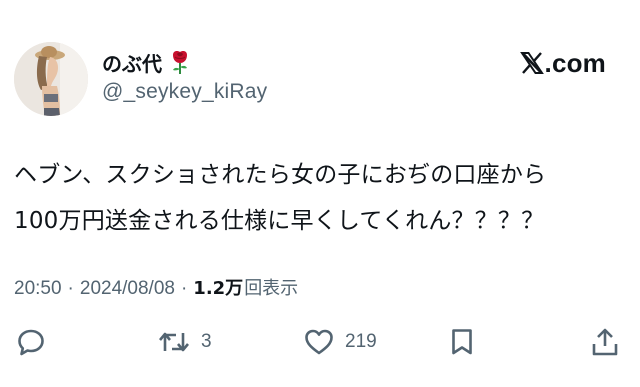 This screenshot has height=387, width=640. I want to click on tweet-date: 2024/08/08, so click(127, 289).